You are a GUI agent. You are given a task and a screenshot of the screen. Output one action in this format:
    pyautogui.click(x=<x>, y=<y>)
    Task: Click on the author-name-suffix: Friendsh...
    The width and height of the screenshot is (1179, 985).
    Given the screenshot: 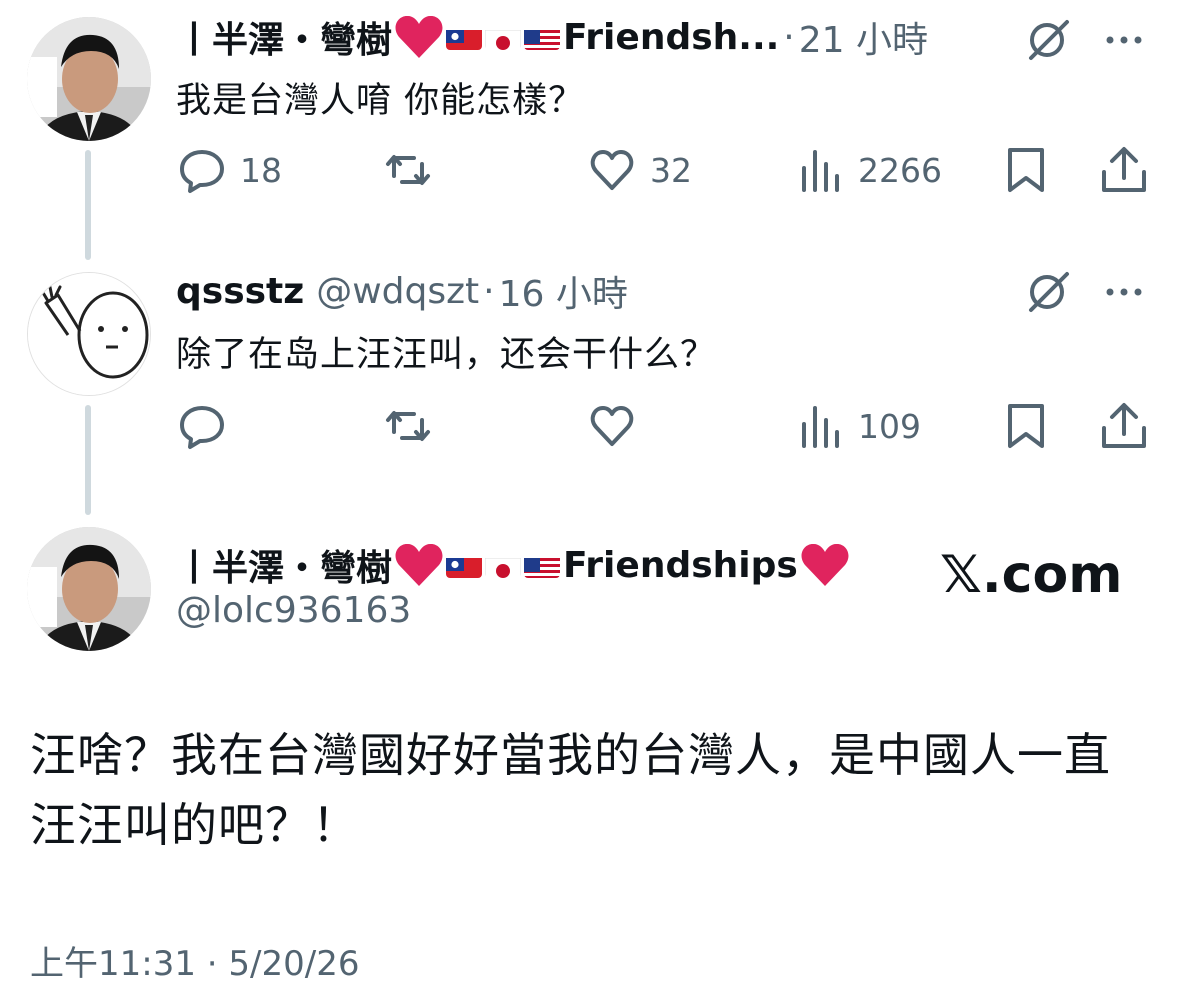 What is the action you would take?
    pyautogui.click(x=671, y=37)
    